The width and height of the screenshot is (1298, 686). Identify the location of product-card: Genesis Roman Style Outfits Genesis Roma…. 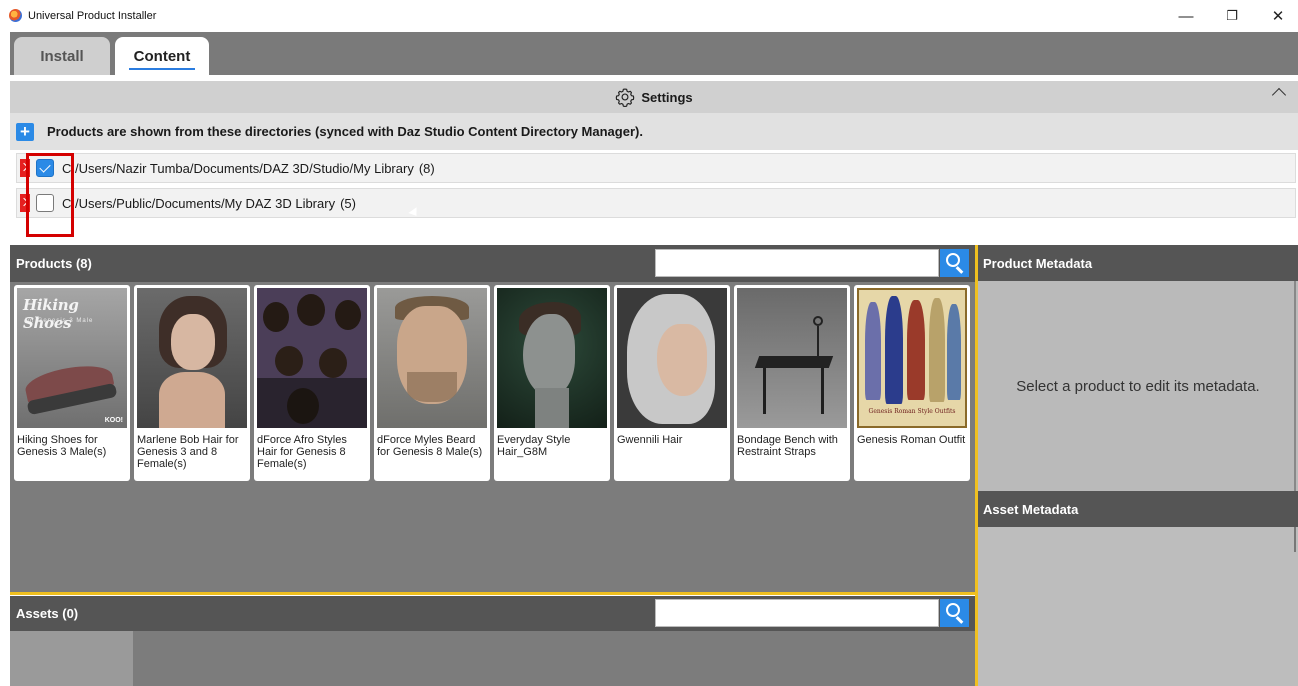
(912, 383).